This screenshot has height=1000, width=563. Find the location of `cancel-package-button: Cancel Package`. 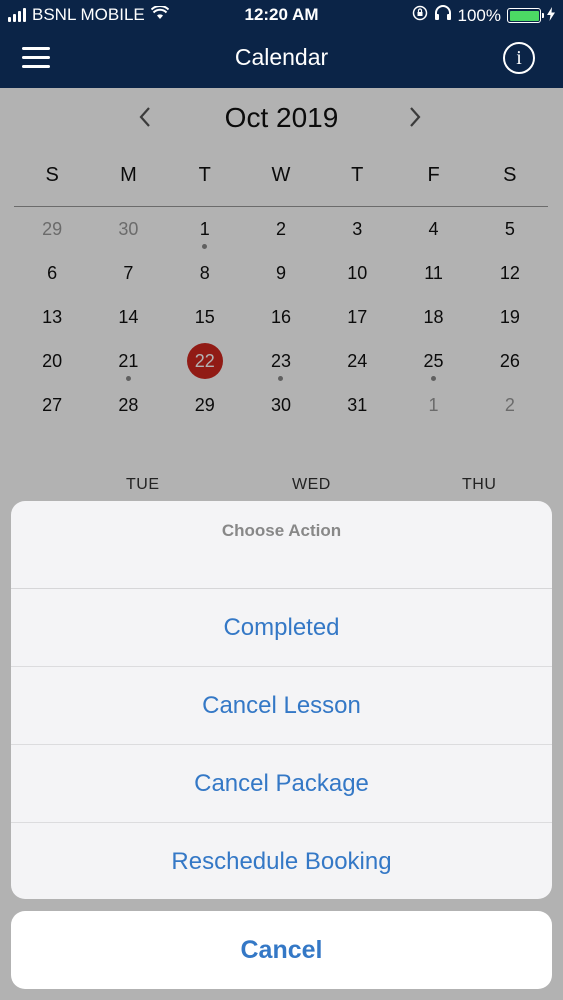

cancel-package-button: Cancel Package is located at coordinates (281, 784).